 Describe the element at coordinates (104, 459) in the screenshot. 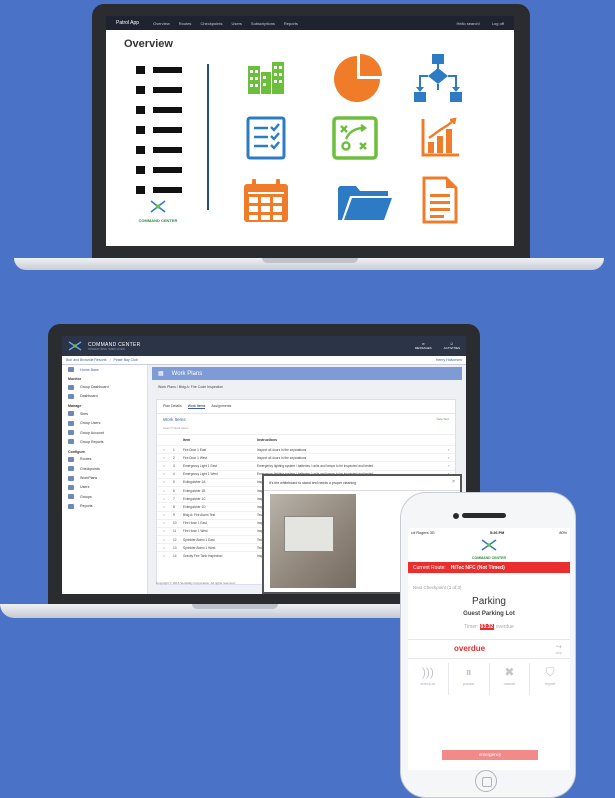

I see `sidebar-item-routes: Routes` at that location.